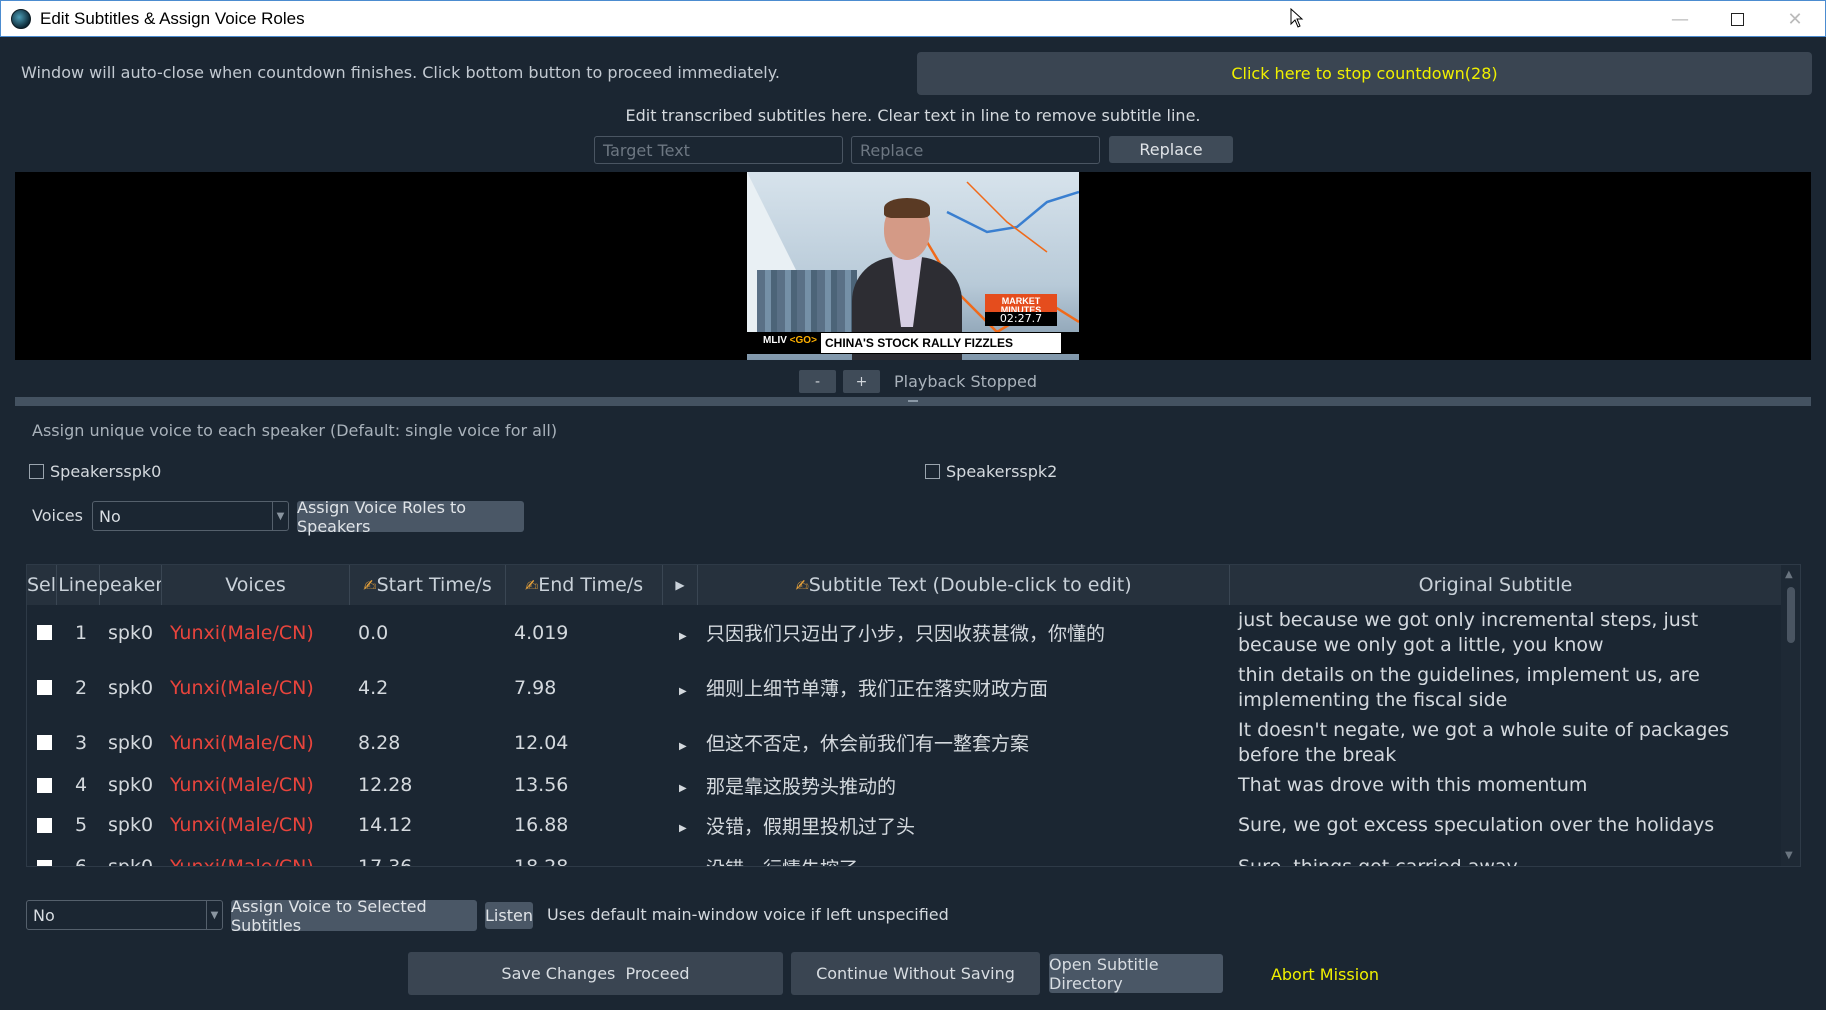  I want to click on save-proceed-button: Save Changes Proceed, so click(595, 973).